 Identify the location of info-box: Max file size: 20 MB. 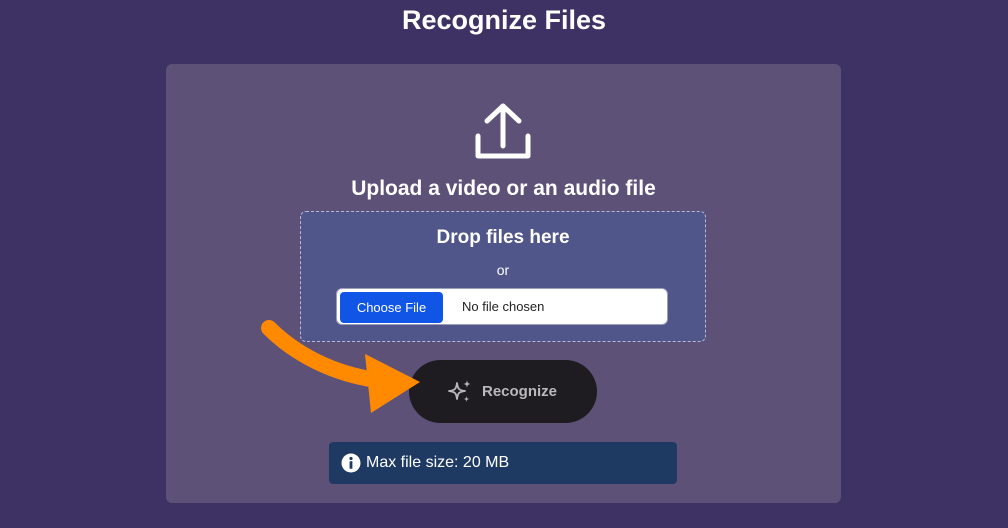
(503, 463).